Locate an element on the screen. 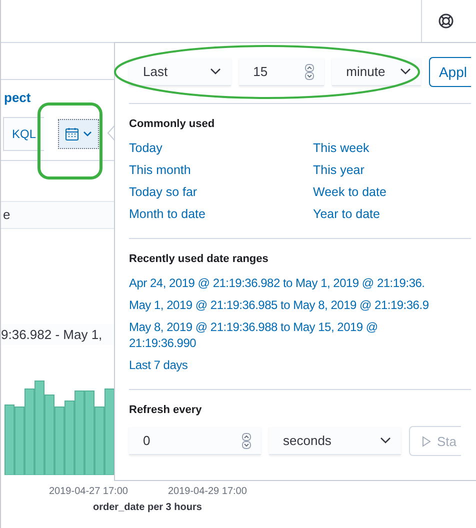  quick-range-link: Today is located at coordinates (221, 148).